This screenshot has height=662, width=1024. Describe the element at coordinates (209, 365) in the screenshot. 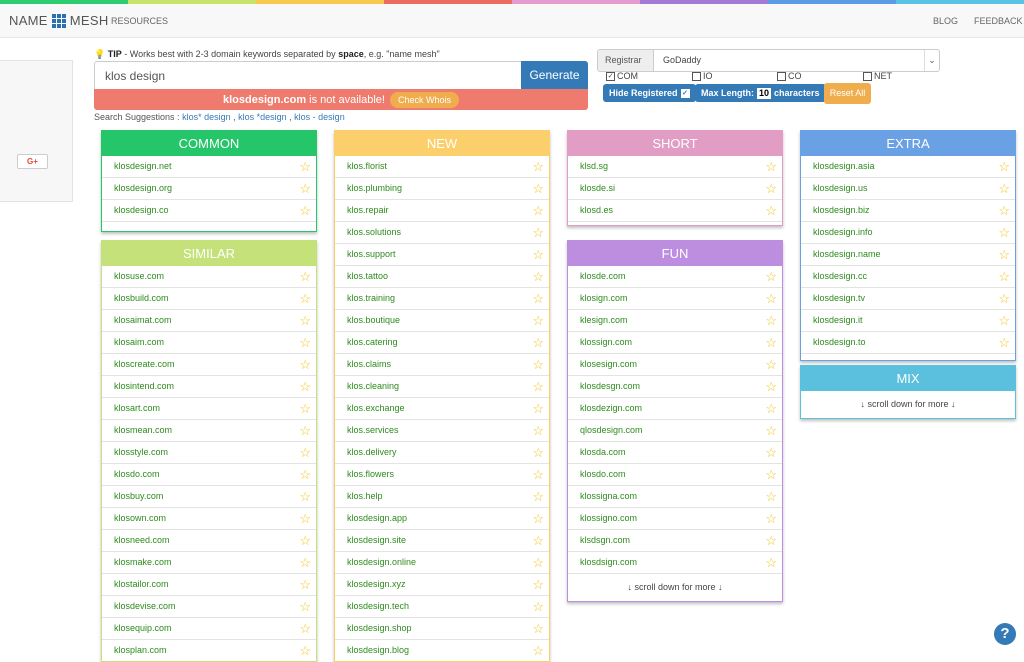

I see `domain-row: kloscreate.com ☆` at that location.